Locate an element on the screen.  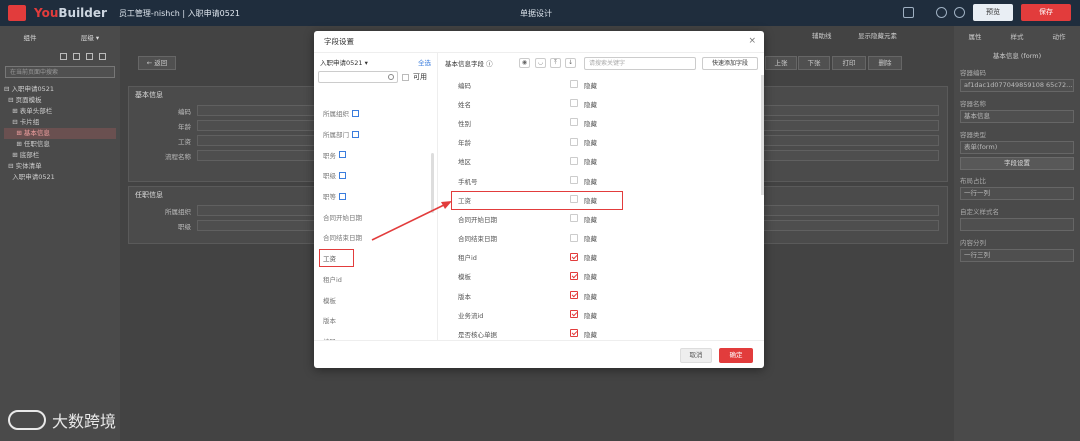
selected-field-row: 租户id 隐藏 is located at coordinates (601, 257).